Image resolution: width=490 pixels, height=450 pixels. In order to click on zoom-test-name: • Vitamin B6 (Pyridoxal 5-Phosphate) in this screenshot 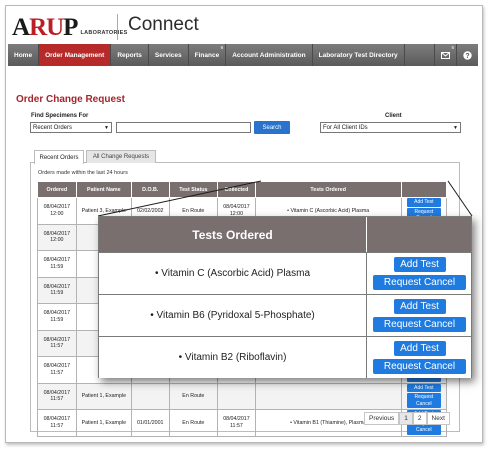, I will do `click(233, 315)`.